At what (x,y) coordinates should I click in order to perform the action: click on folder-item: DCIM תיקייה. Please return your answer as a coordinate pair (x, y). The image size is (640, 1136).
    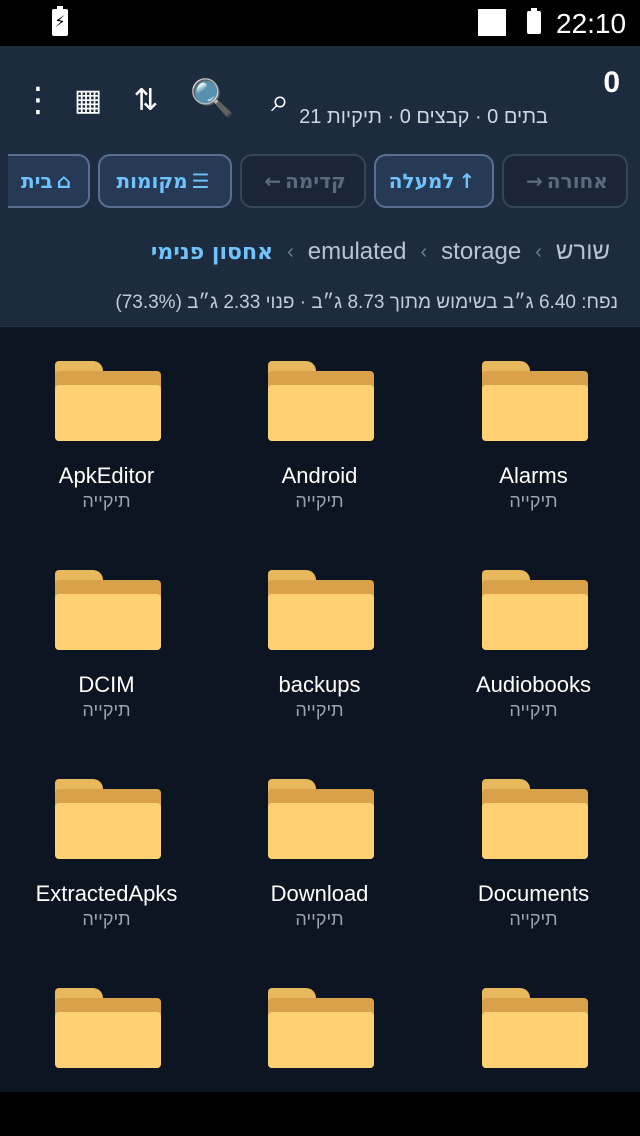
    Looking at the image, I should click on (106, 640).